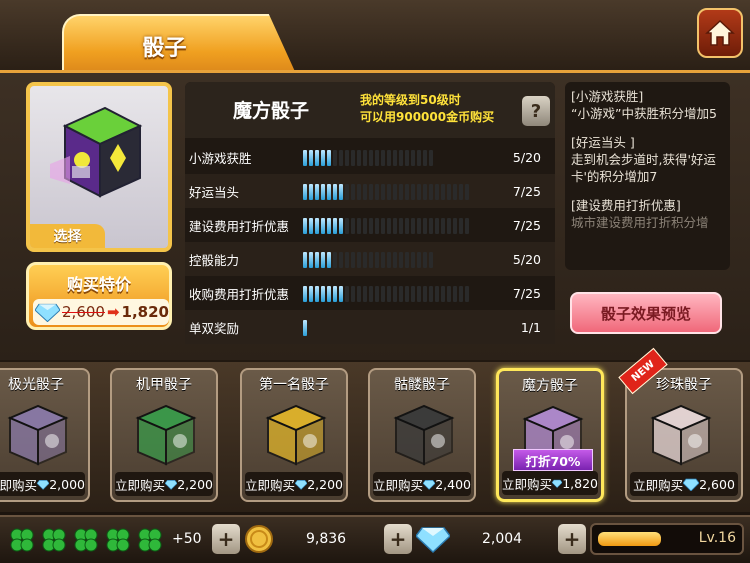 The width and height of the screenshot is (750, 563). I want to click on add-clover-button: +, so click(226, 539).